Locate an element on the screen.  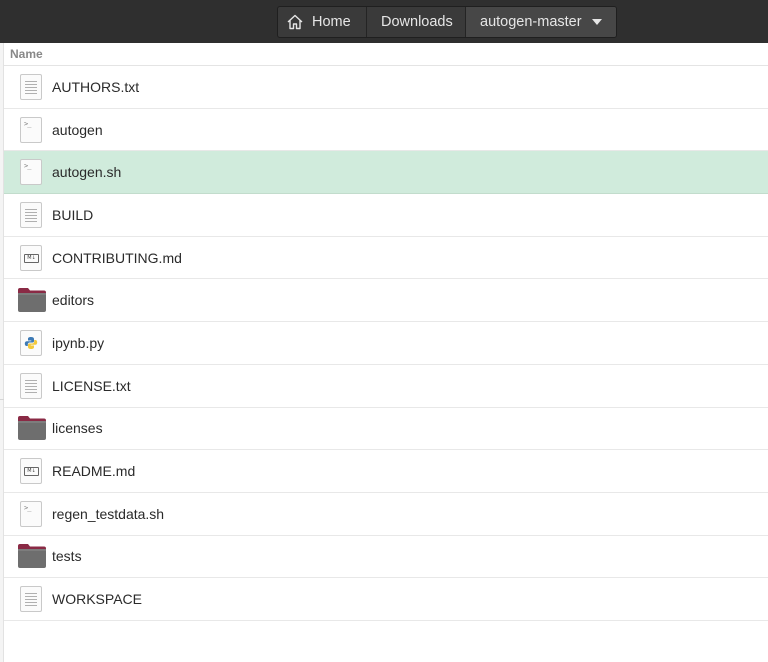
chevron-down-icon is located at coordinates (597, 22).